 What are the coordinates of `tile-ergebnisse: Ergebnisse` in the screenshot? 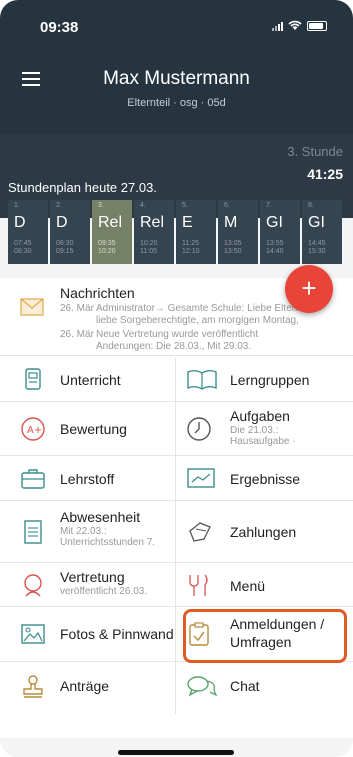 It's located at (264, 478).